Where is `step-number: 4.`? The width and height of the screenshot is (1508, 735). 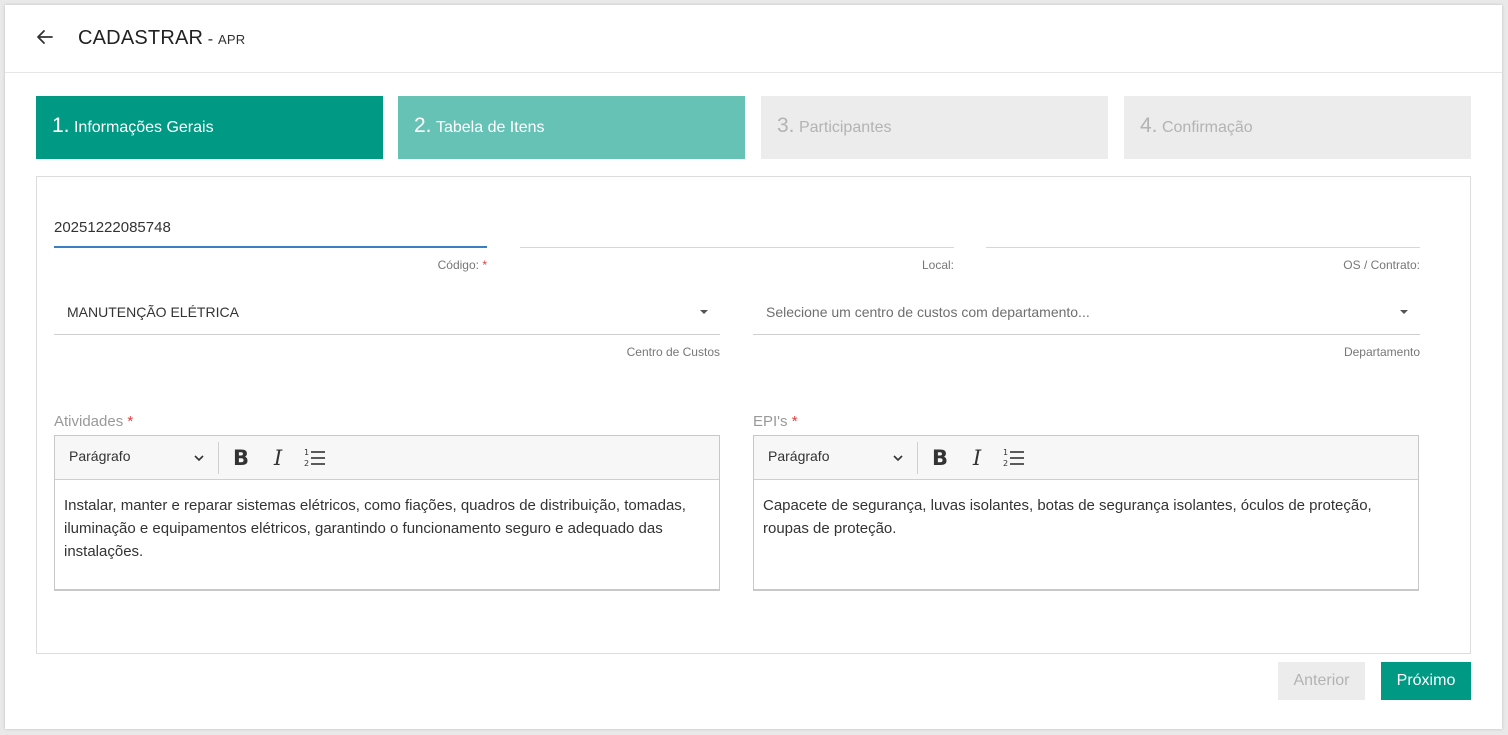 step-number: 4. is located at coordinates (1149, 125).